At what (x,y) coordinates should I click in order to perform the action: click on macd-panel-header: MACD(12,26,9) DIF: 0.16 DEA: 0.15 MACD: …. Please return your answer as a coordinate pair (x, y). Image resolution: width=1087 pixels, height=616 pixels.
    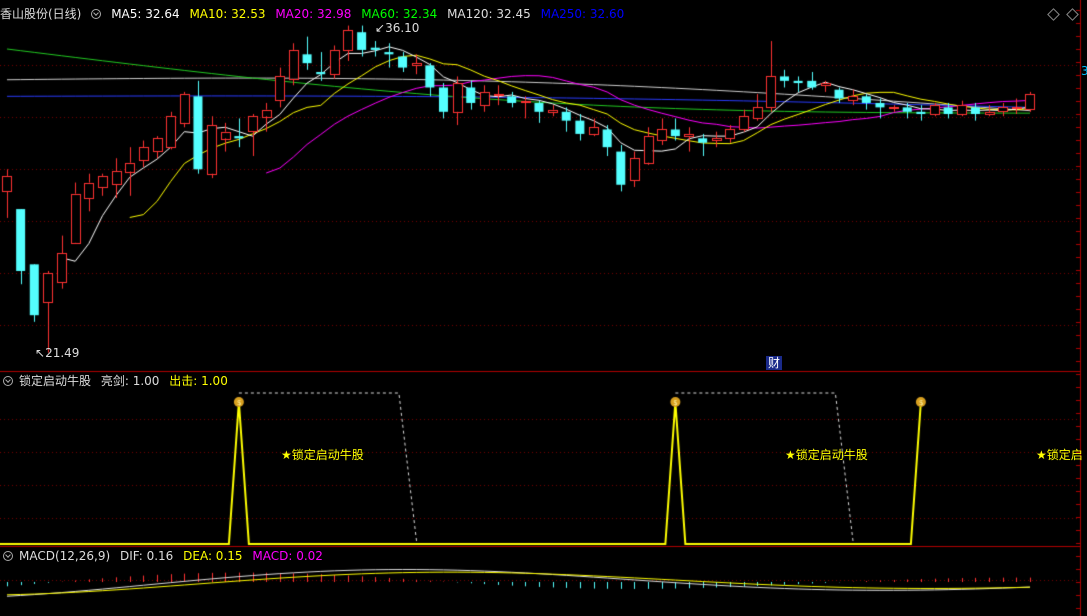
    Looking at the image, I should click on (164, 556).